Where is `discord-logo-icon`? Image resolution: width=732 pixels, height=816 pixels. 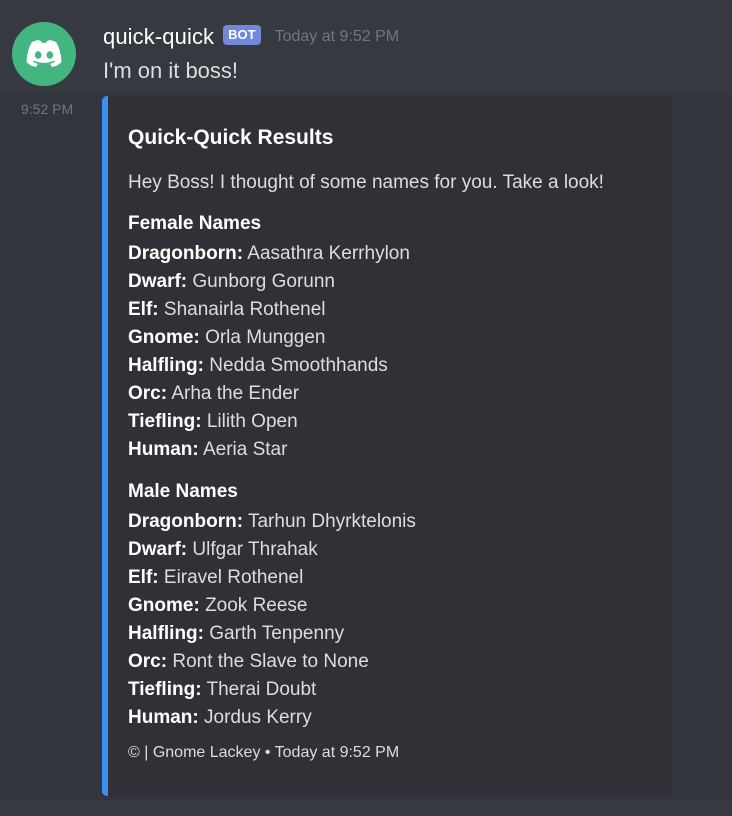 discord-logo-icon is located at coordinates (44, 53).